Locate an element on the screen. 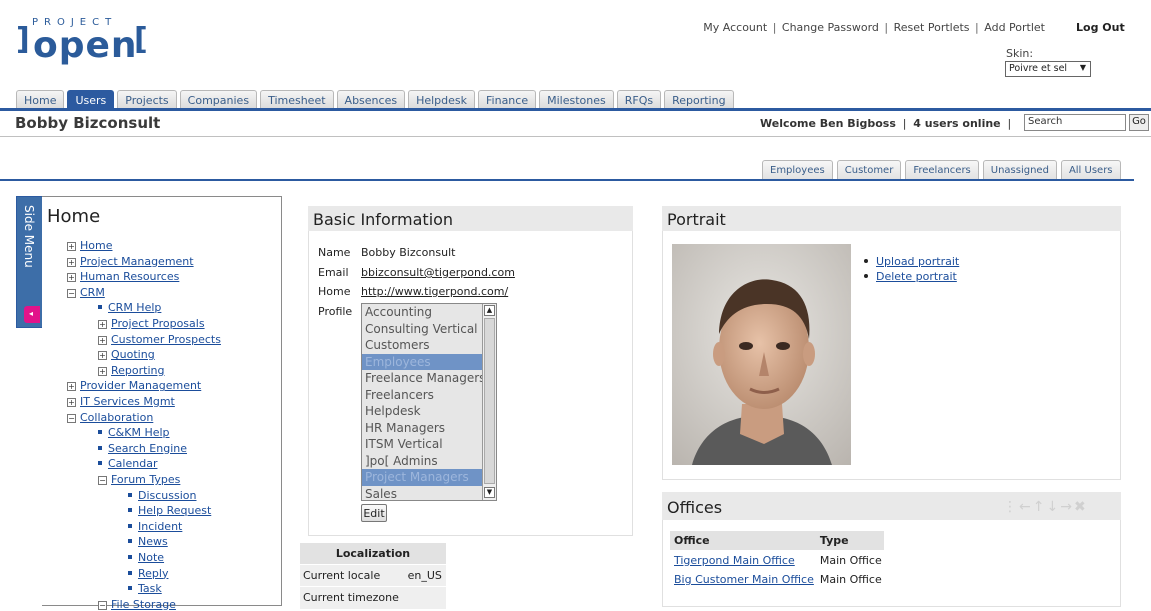 The image size is (1151, 611). side-menu-link: C&KM Help is located at coordinates (139, 432).